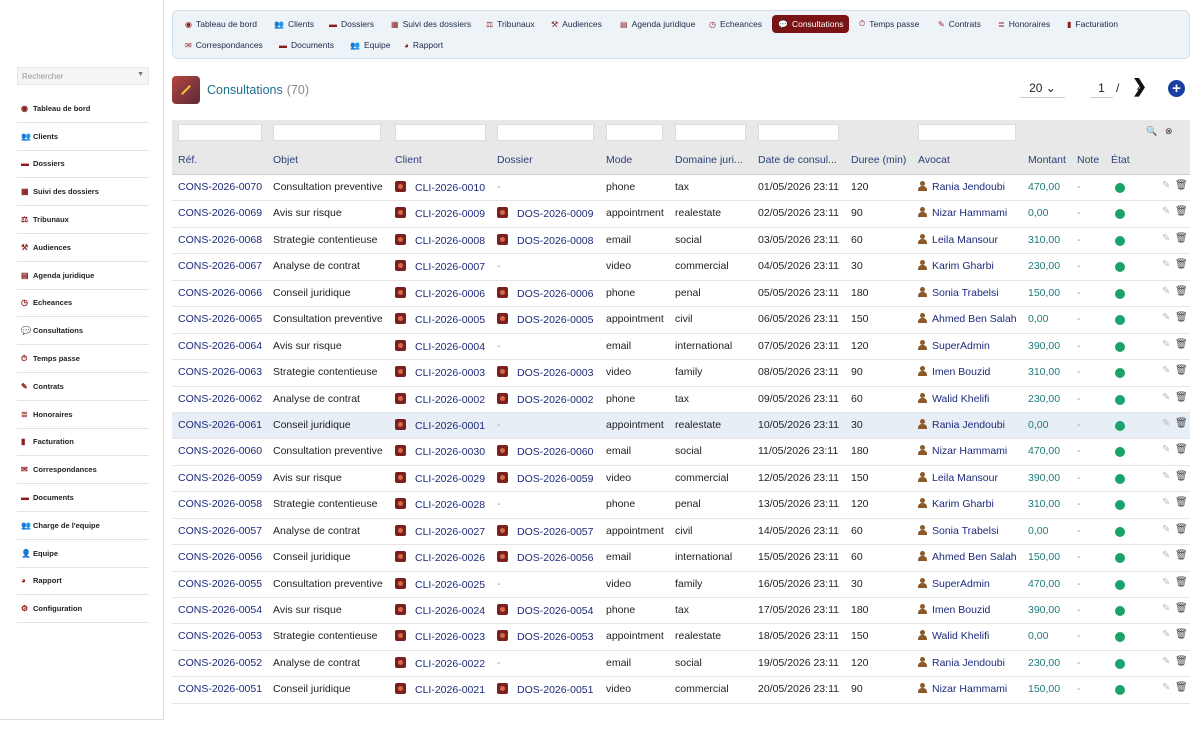 The height and width of the screenshot is (743, 1200). What do you see at coordinates (223, 266) in the screenshot?
I see `ref-link: CONS-2026-0067` at bounding box center [223, 266].